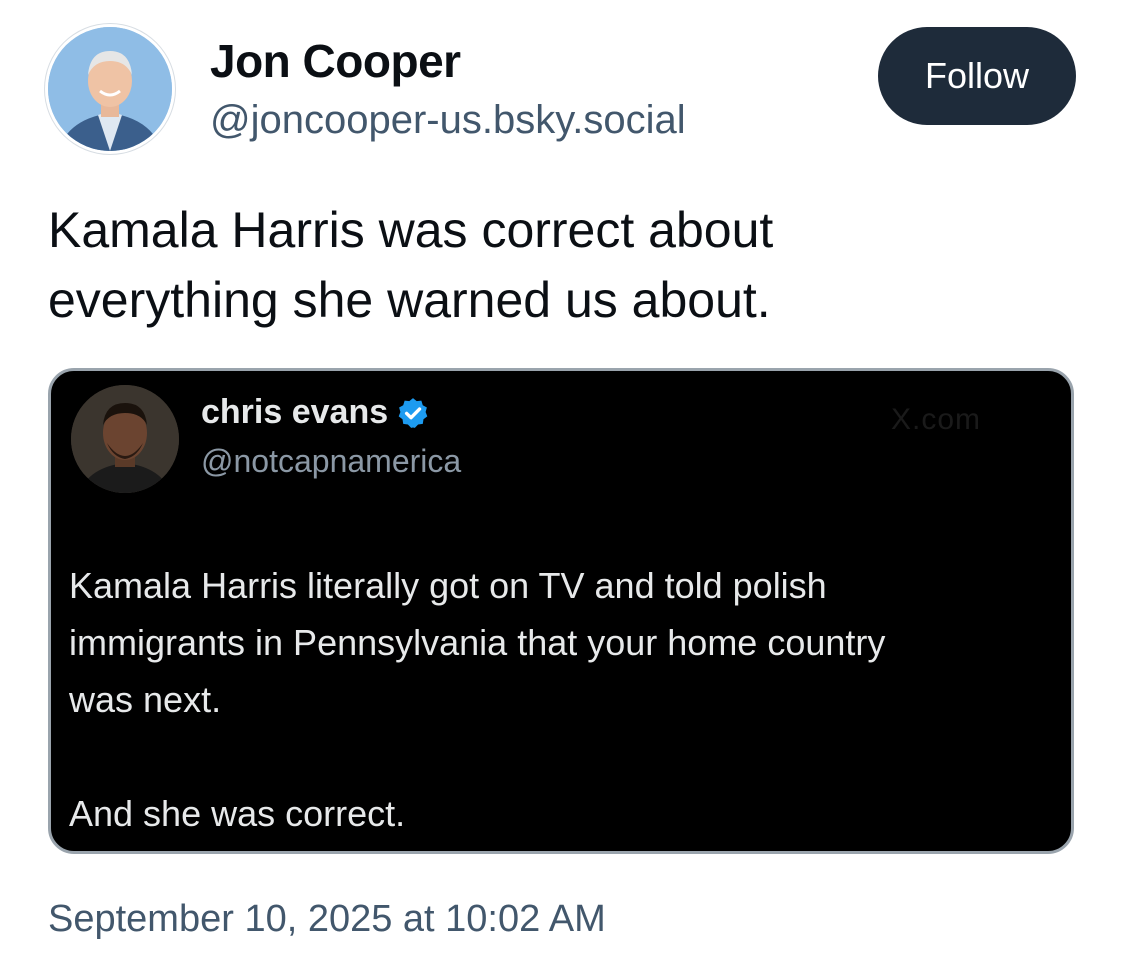  Describe the element at coordinates (977, 76) in the screenshot. I see `follow-button: Follow` at that location.